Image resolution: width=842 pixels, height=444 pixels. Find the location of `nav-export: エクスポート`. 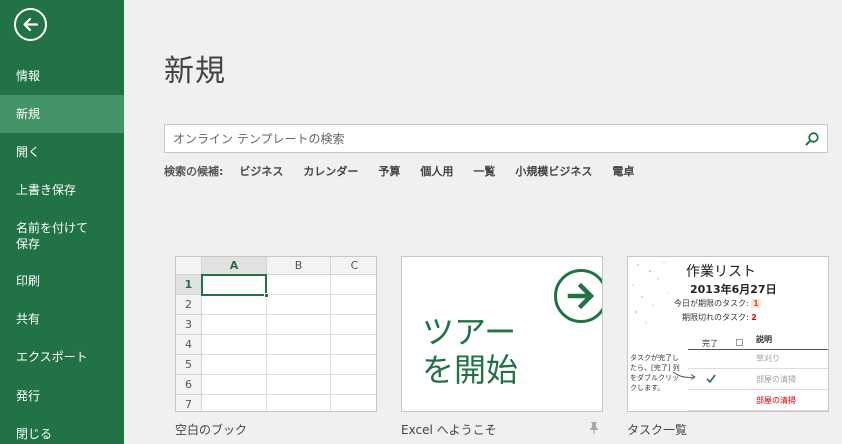

nav-export: エクスポート is located at coordinates (62, 357).